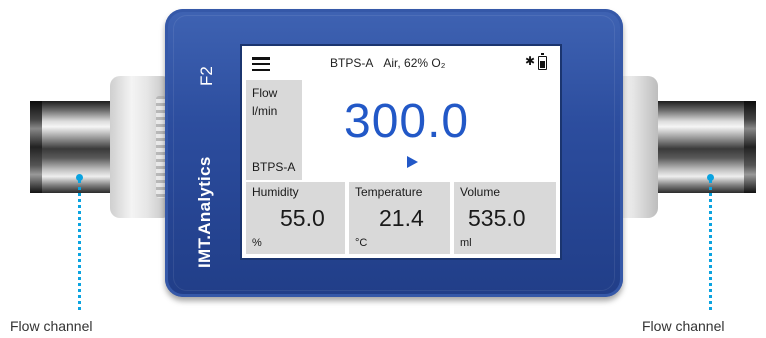  I want to click on humidity-cell: Humidity 55.0 %, so click(295, 218).